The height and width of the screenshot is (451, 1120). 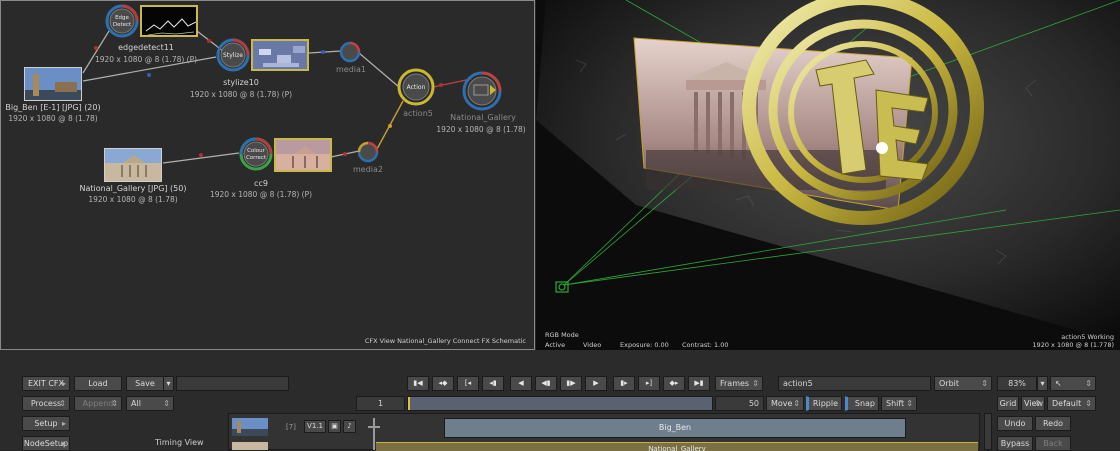 I want to click on action-icon-label: Action, so click(x=416, y=87).